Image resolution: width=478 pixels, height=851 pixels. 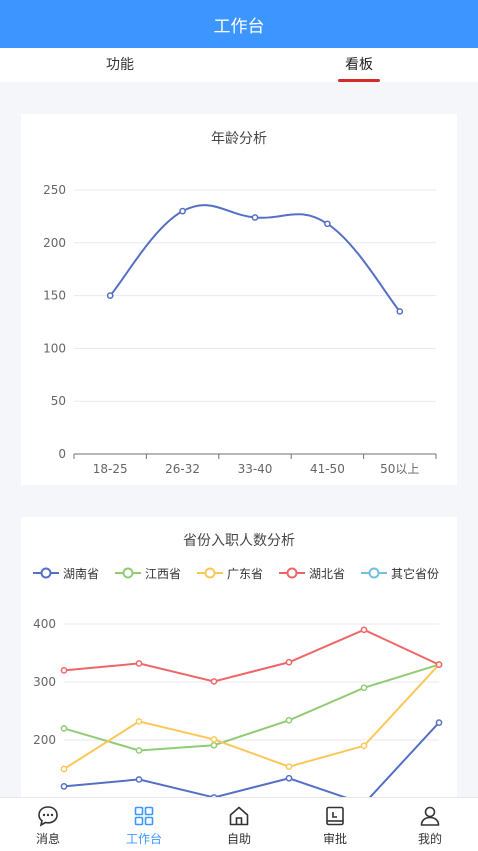 What do you see at coordinates (143, 839) in the screenshot?
I see `tabbar-label: 工作台` at bounding box center [143, 839].